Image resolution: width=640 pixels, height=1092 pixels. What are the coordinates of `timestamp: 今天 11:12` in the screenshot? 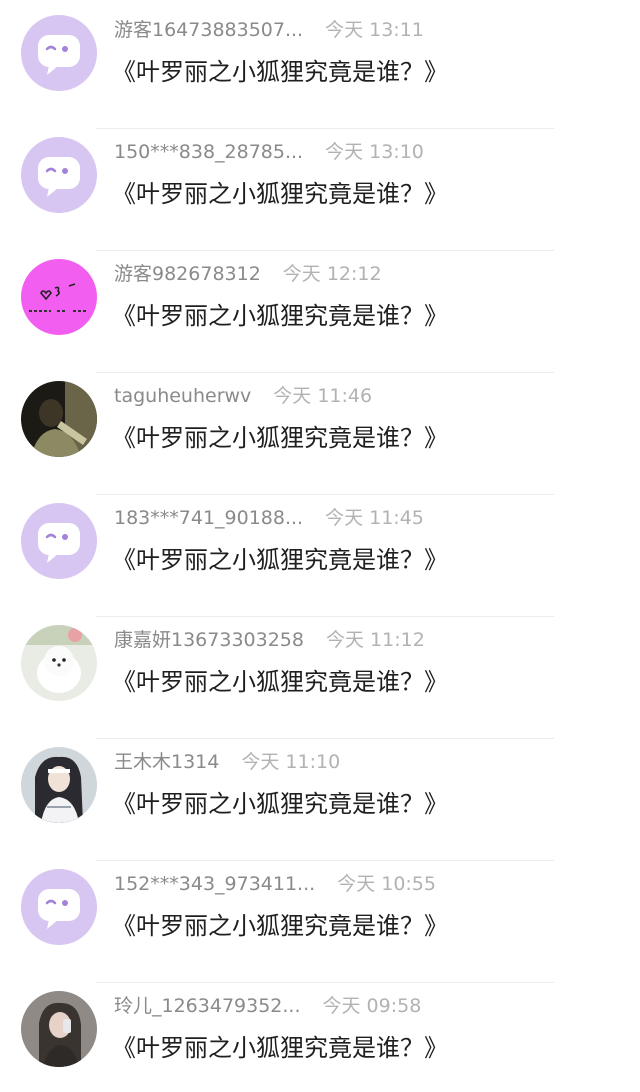 It's located at (375, 640).